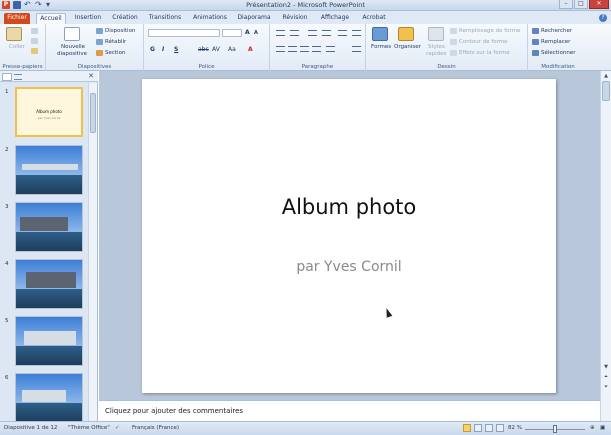 Image resolution: width=611 pixels, height=435 pixels. I want to click on replace-button: Remplacer, so click(555, 42).